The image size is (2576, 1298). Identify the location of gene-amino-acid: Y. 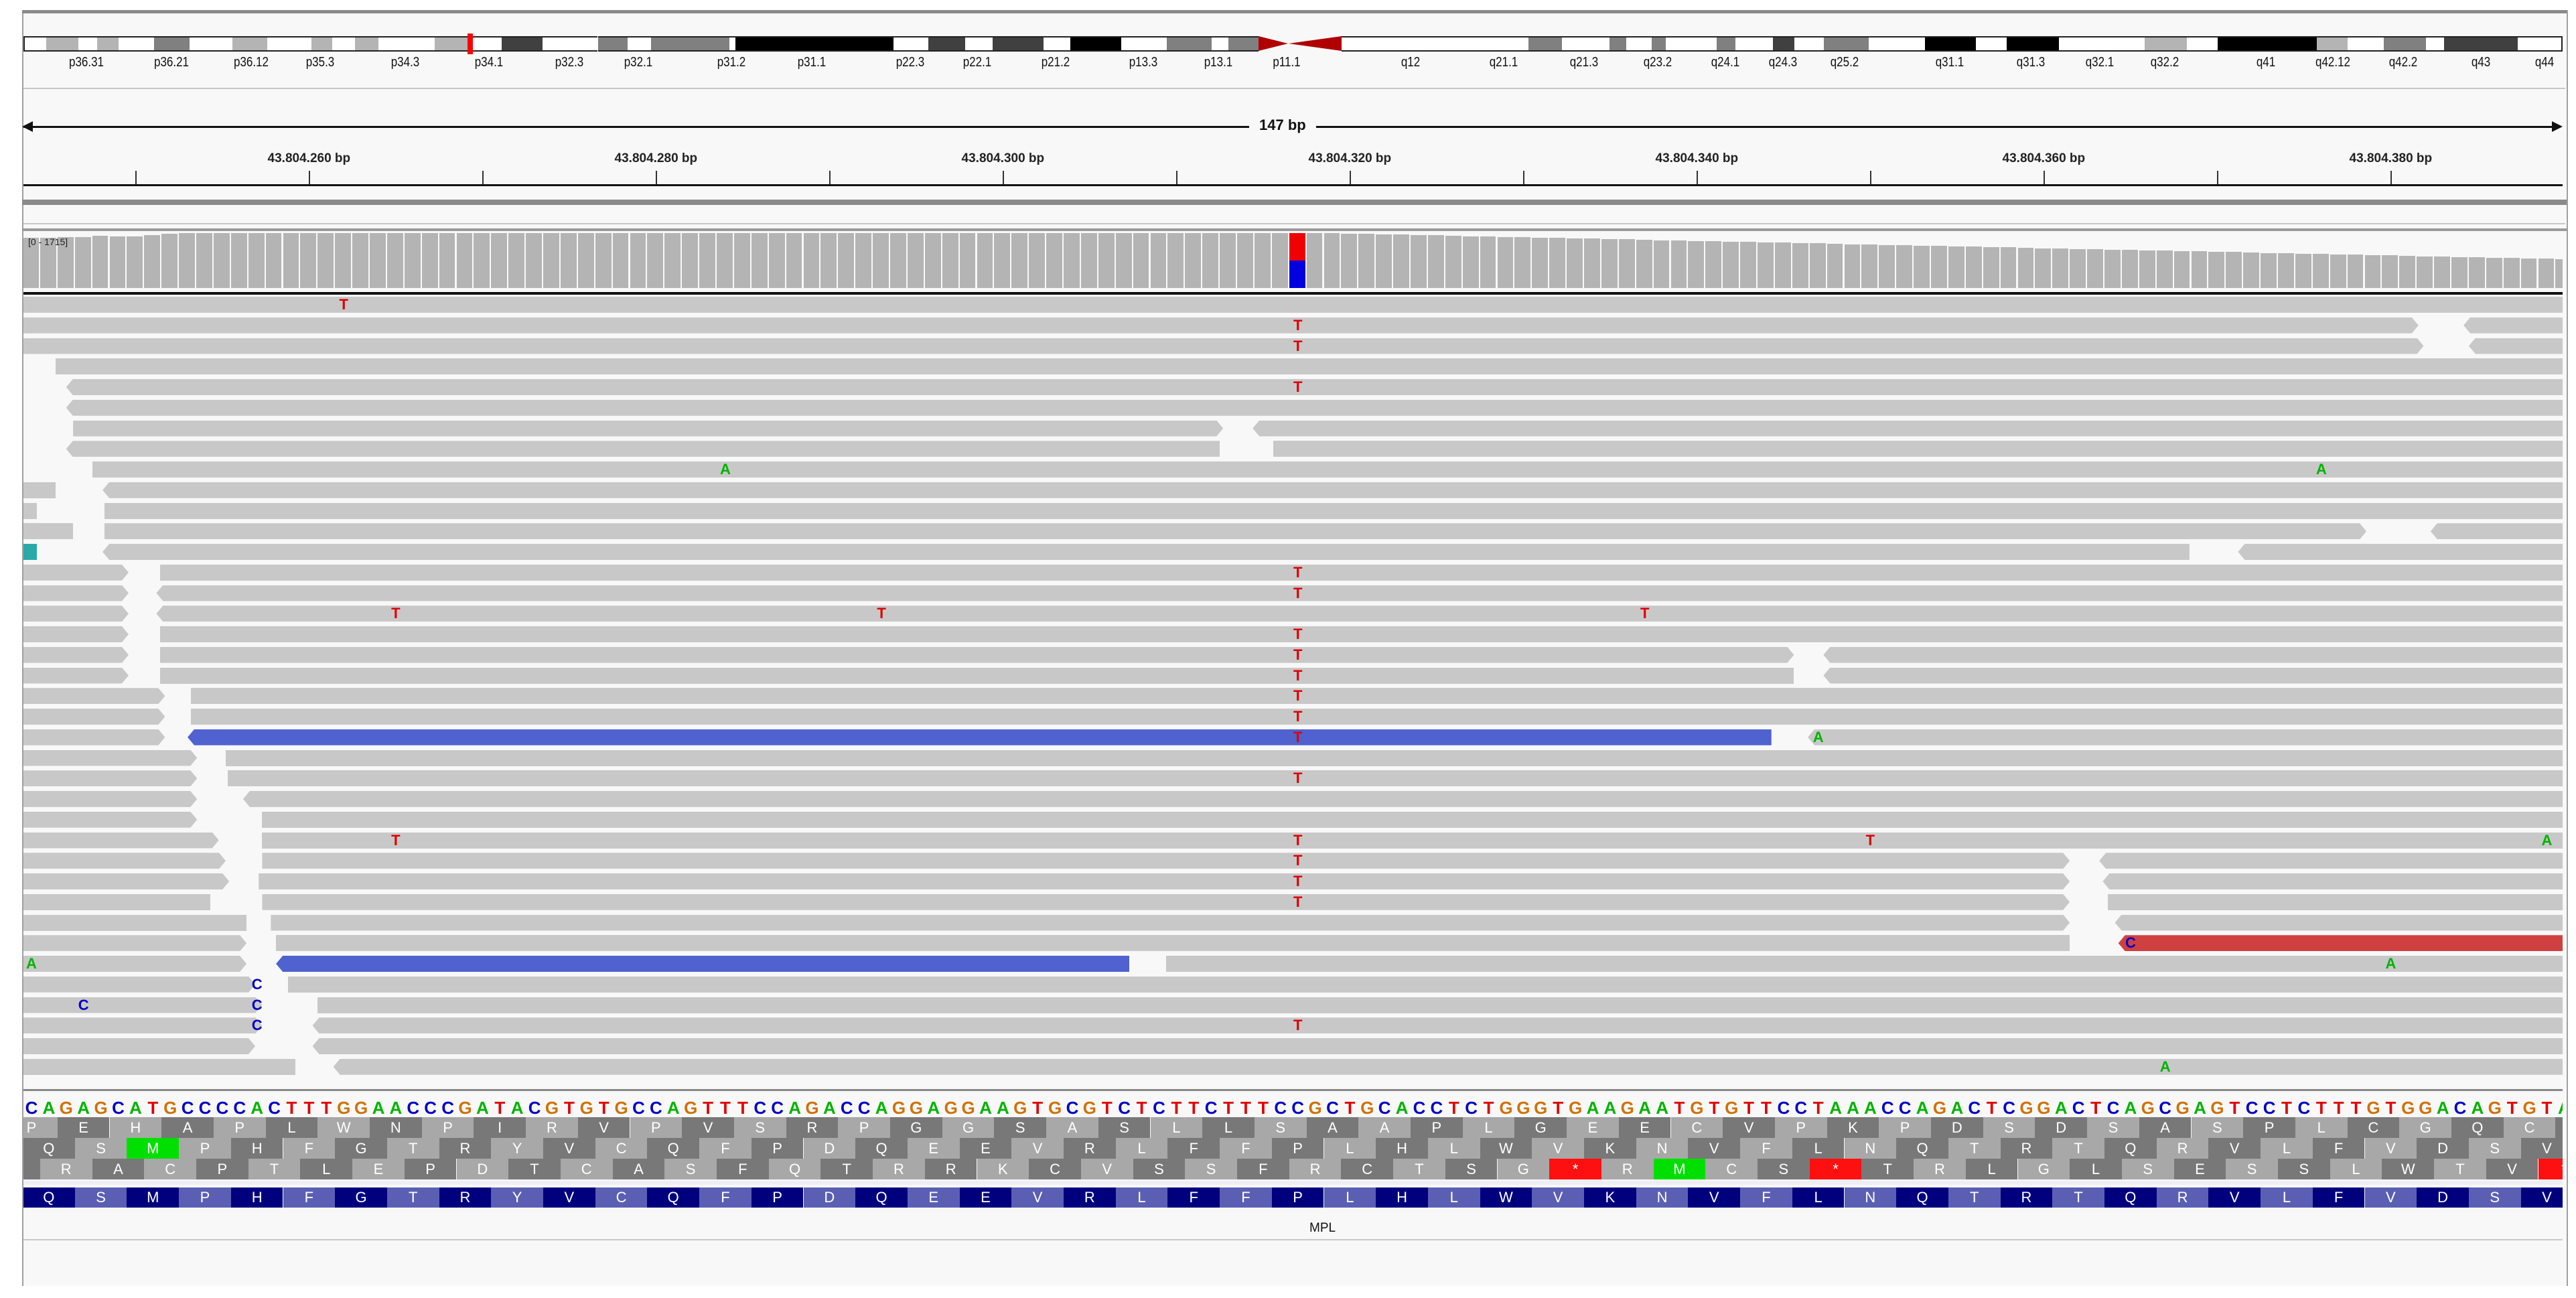
(517, 1197).